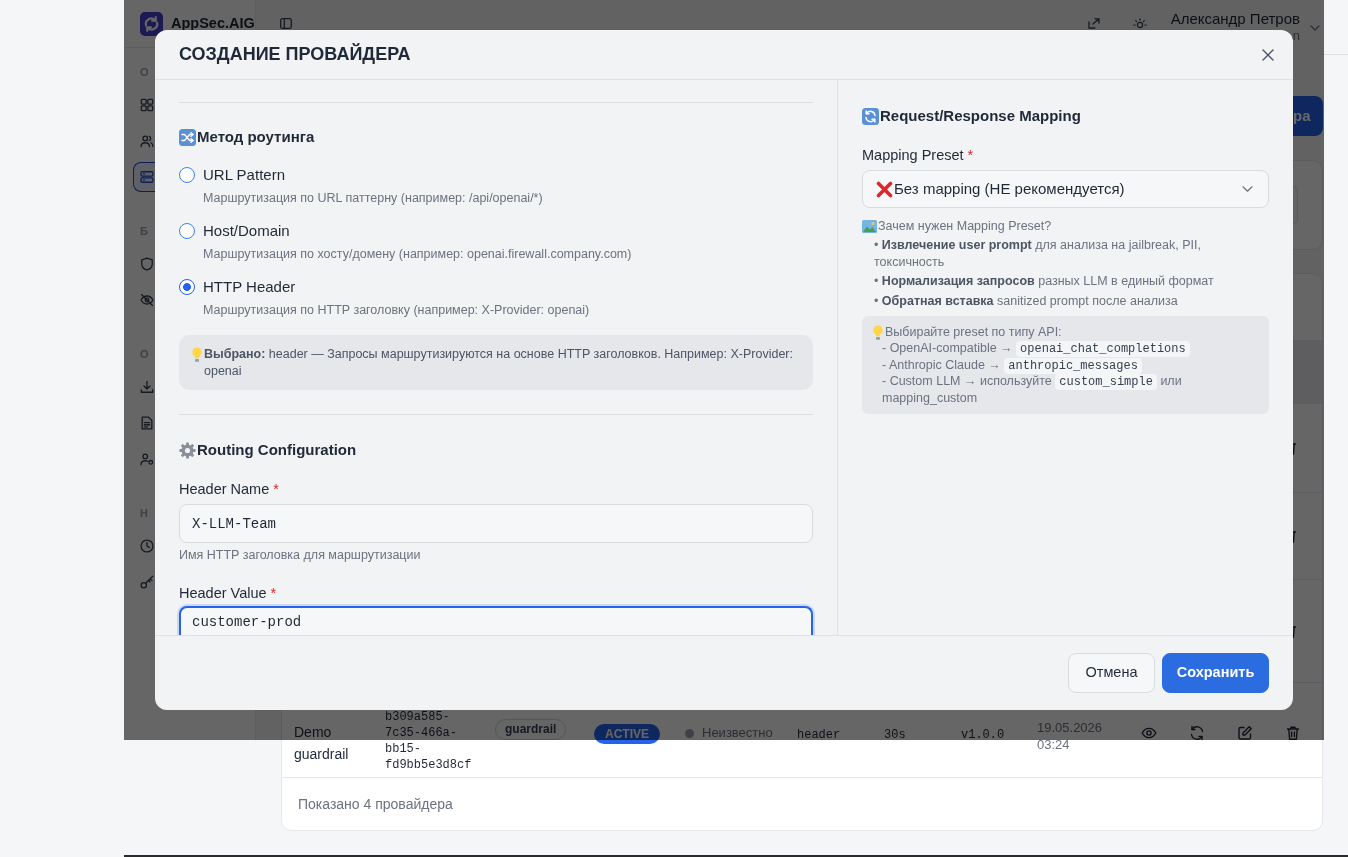  I want to click on expand-icon, so click(1093, 23).